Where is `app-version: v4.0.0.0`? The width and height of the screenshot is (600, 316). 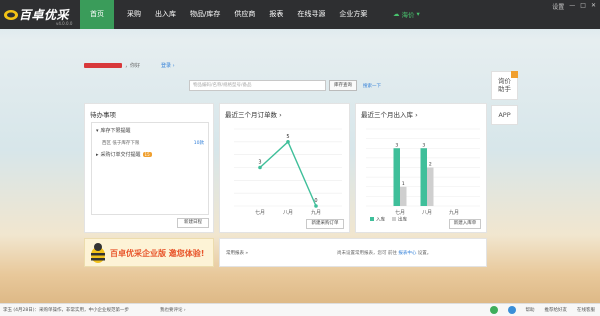
app-version: v4.0.0.0 is located at coordinates (64, 23).